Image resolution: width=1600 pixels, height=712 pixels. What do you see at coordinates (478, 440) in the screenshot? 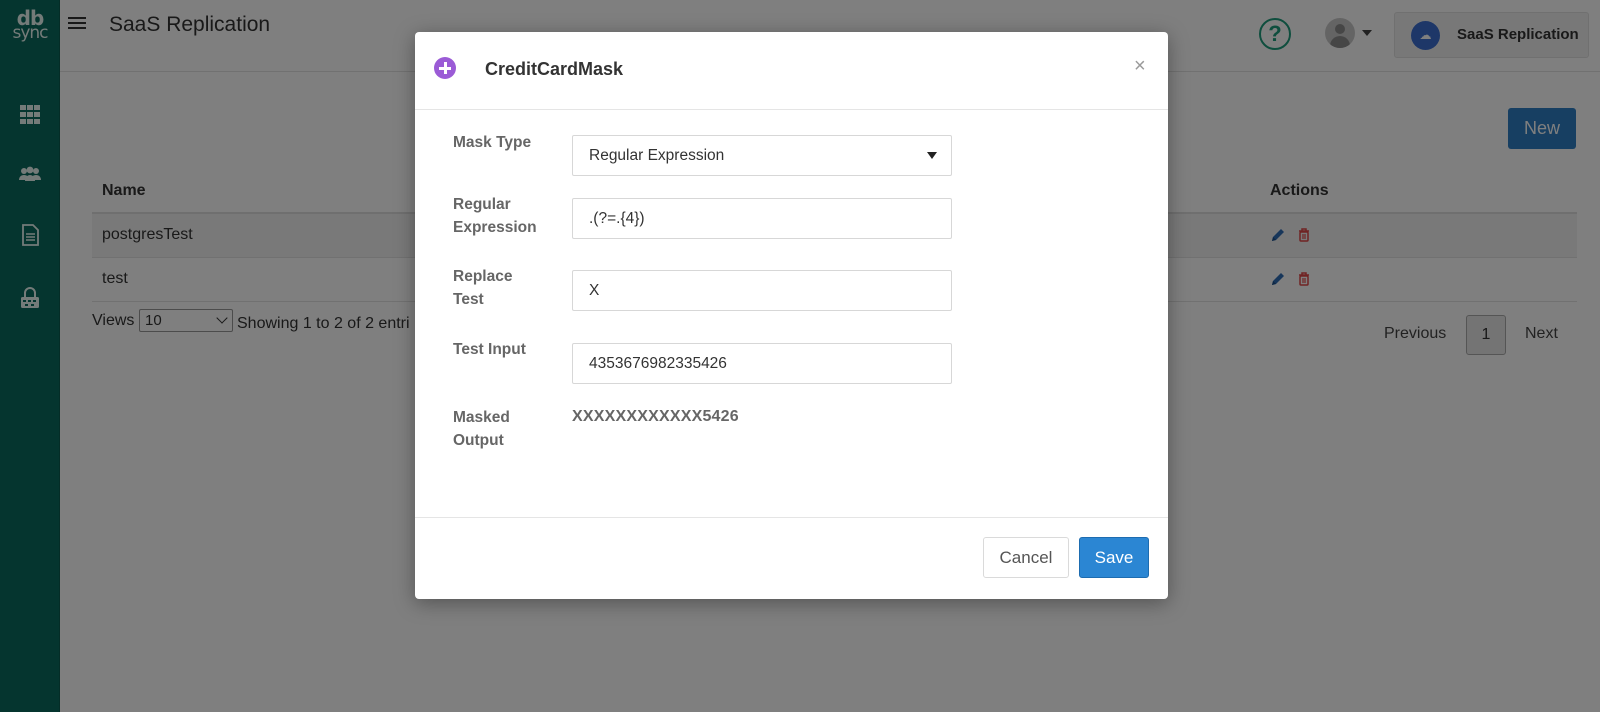
I see `masked-label-line2: Output` at bounding box center [478, 440].